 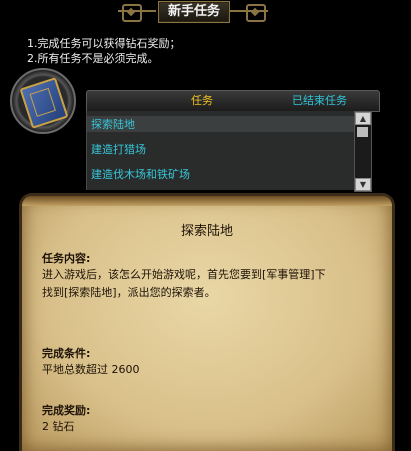 What do you see at coordinates (256, 13) in the screenshot?
I see `title-ornament-right` at bounding box center [256, 13].